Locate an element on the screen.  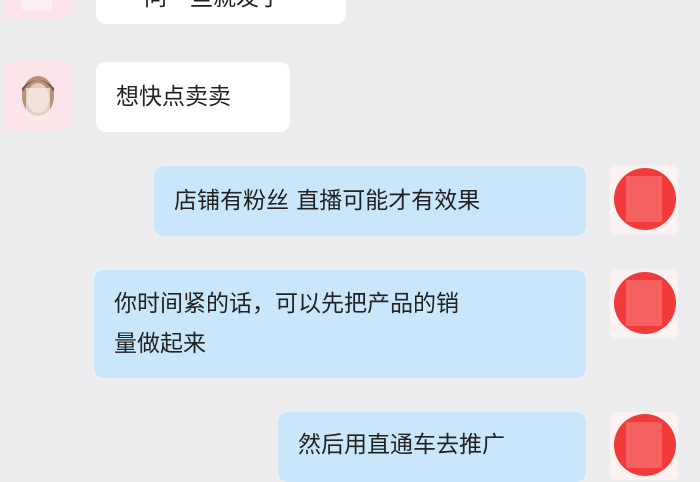
message-bubble-incoming: 想快点卖卖 is located at coordinates (193, 97).